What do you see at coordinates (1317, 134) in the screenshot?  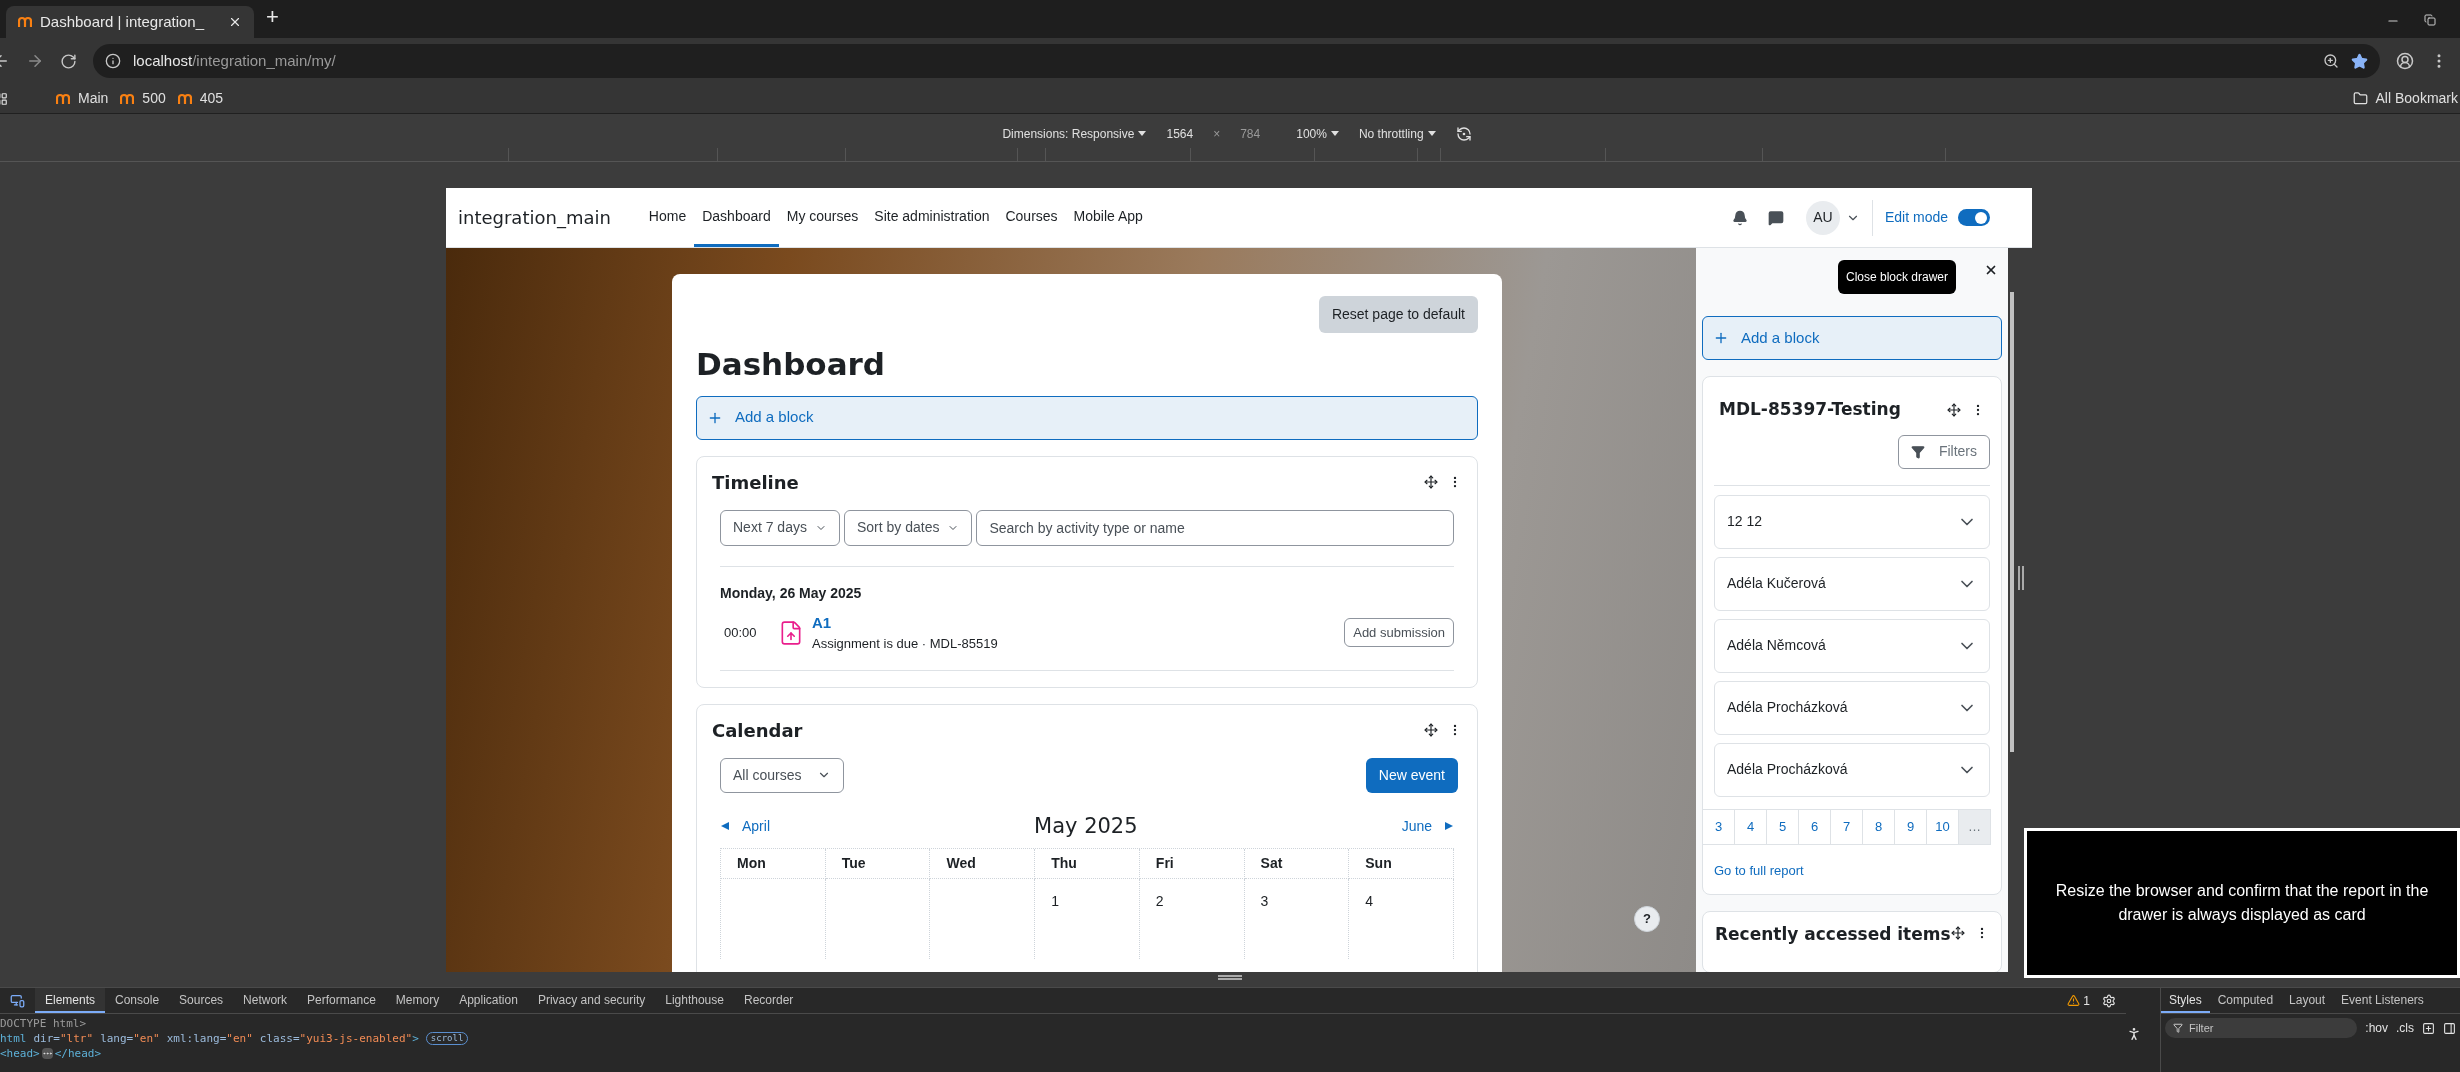 I see `zoom-select: 100%` at bounding box center [1317, 134].